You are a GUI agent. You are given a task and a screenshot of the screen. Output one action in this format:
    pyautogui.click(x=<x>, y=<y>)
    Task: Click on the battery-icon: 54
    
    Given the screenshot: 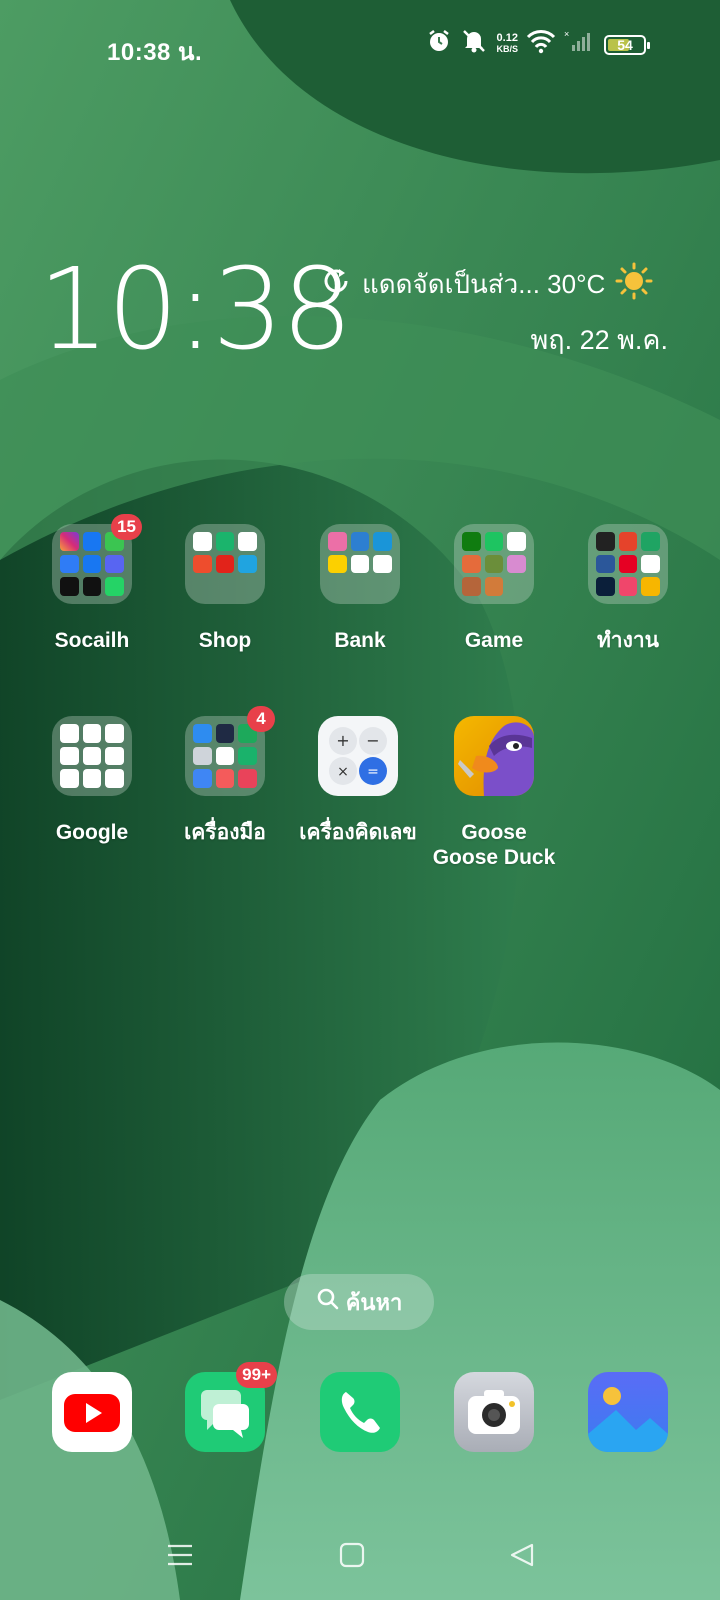 What is the action you would take?
    pyautogui.click(x=627, y=45)
    